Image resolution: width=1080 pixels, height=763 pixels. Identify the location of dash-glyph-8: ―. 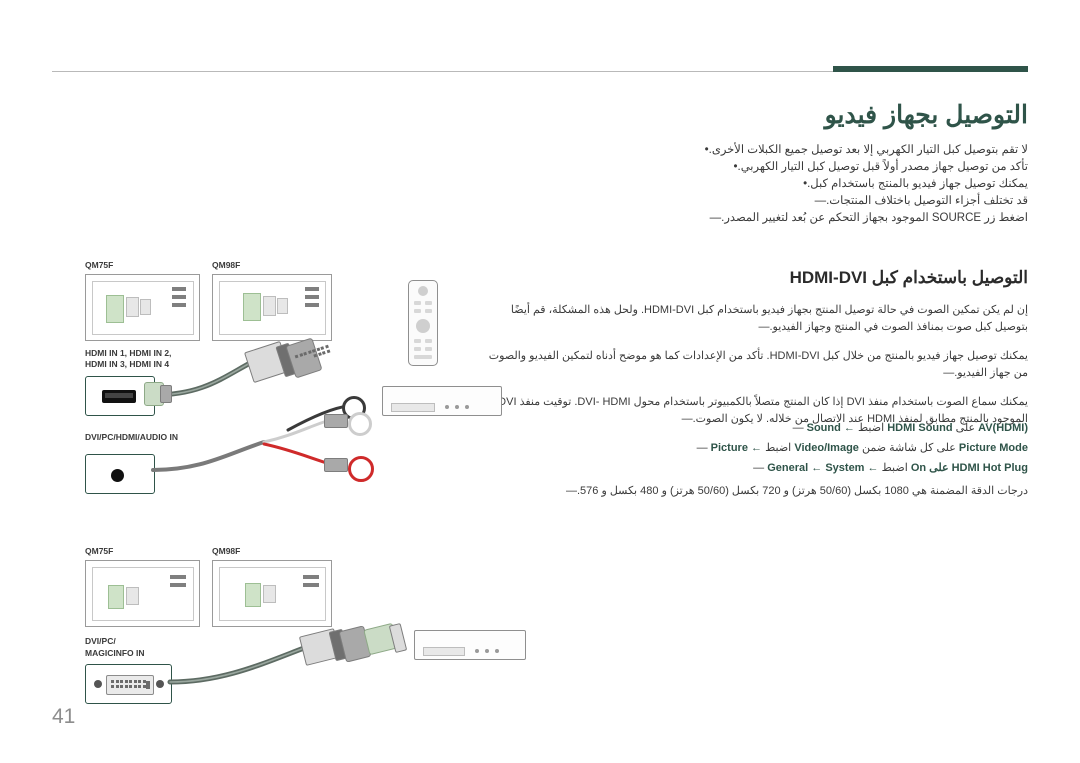
(759, 468).